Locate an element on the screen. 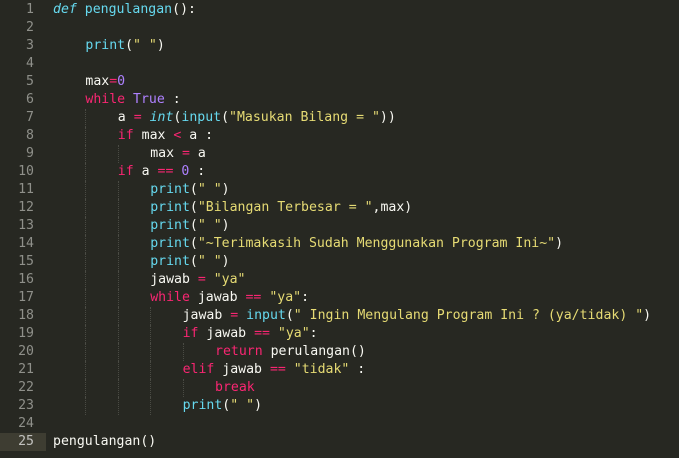 The height and width of the screenshot is (458, 679). code-token: break is located at coordinates (235, 387).